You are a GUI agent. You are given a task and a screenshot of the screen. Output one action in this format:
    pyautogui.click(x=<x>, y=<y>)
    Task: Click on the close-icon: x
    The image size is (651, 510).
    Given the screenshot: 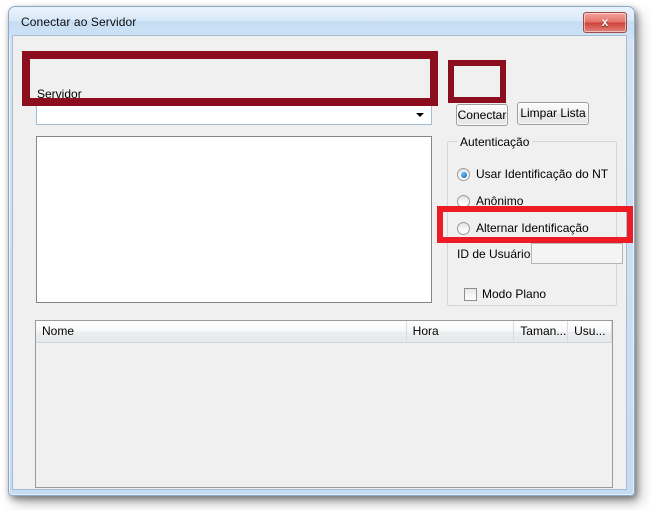 What is the action you would take?
    pyautogui.click(x=605, y=22)
    